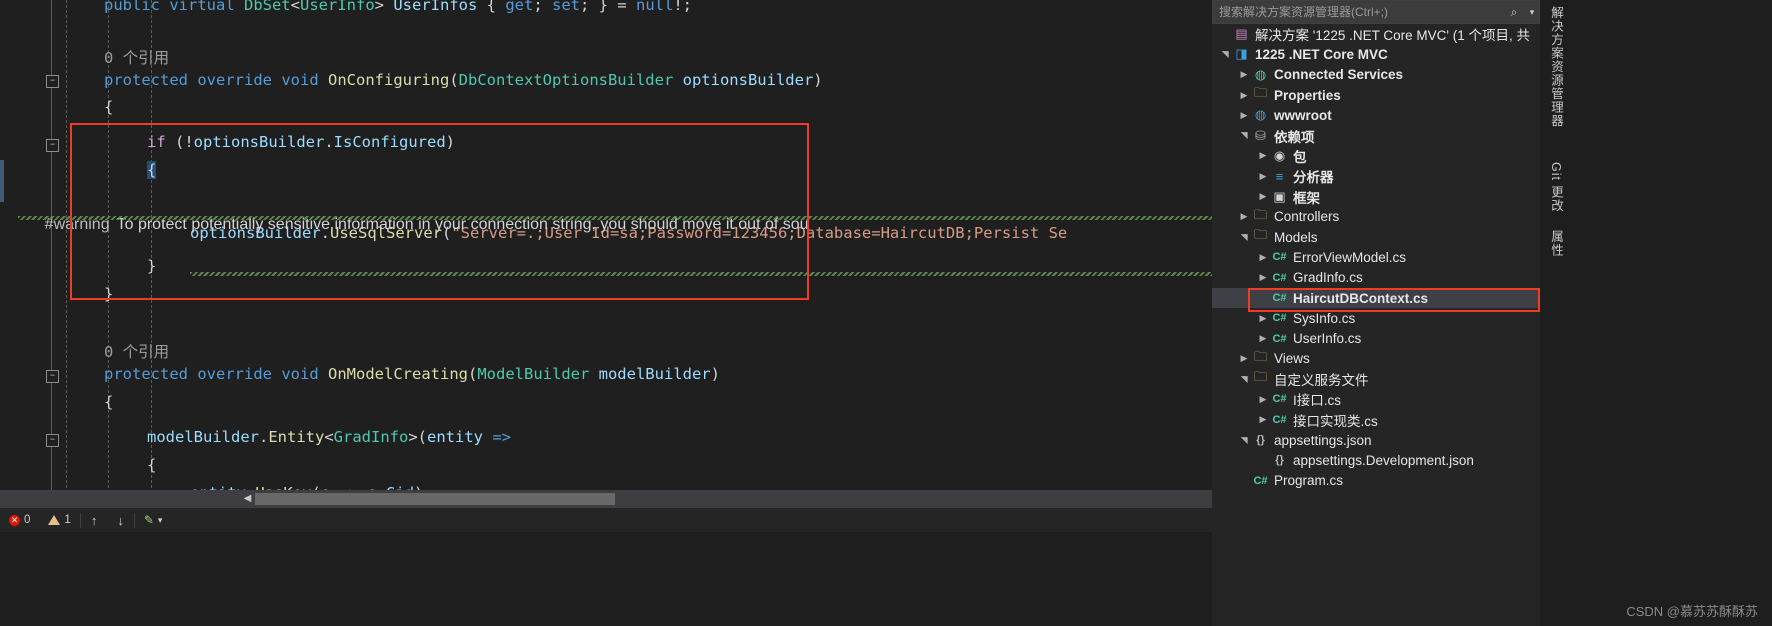 Image resolution: width=1772 pixels, height=626 pixels. What do you see at coordinates (398, 374) in the screenshot?
I see `code-token: OnModelCreating` at bounding box center [398, 374].